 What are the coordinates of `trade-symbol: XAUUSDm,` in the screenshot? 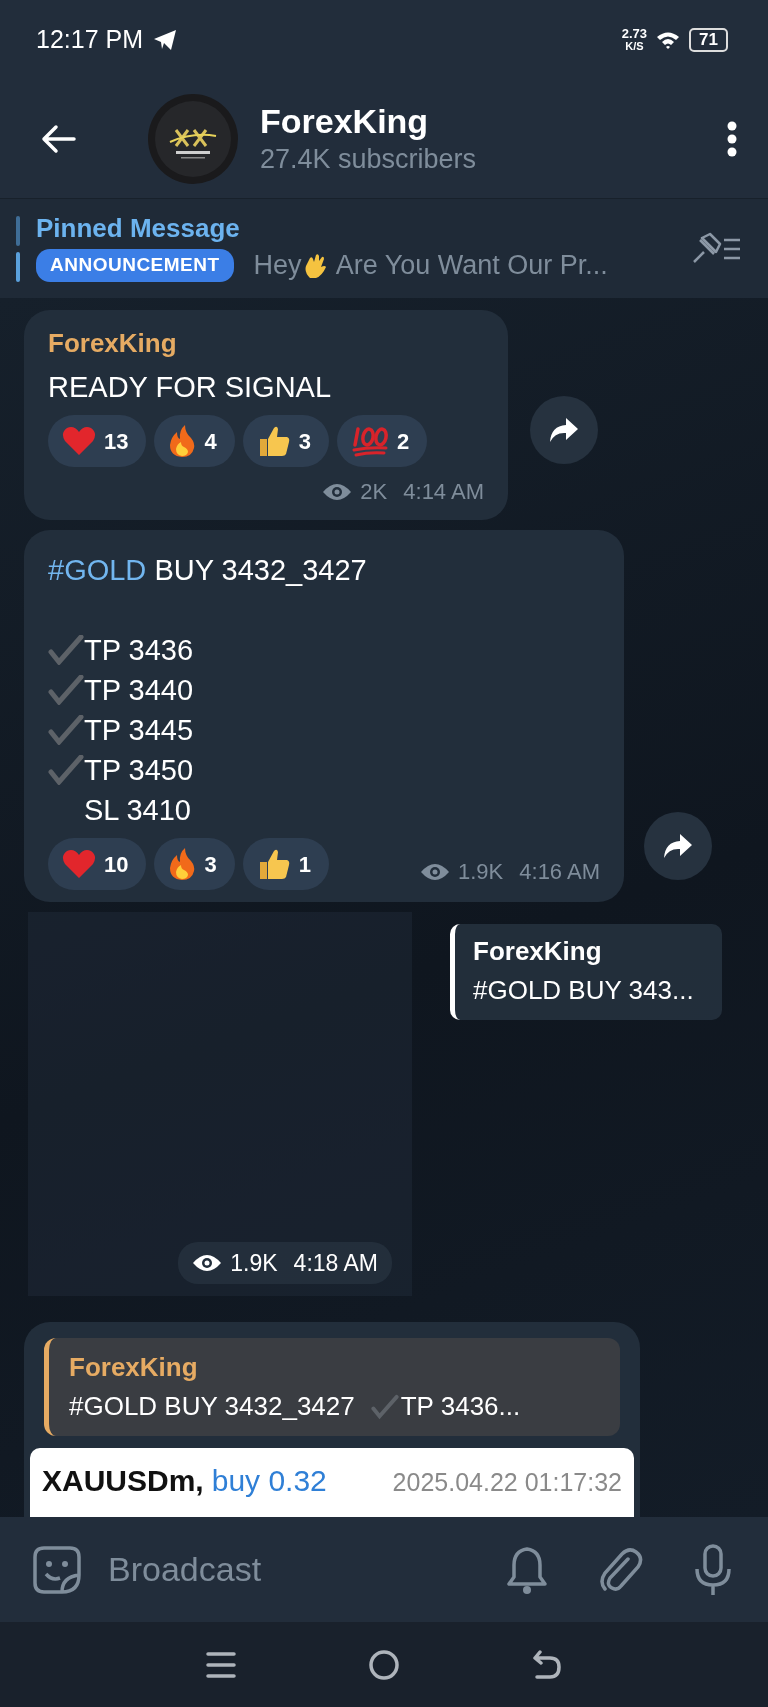 It's located at (123, 1481).